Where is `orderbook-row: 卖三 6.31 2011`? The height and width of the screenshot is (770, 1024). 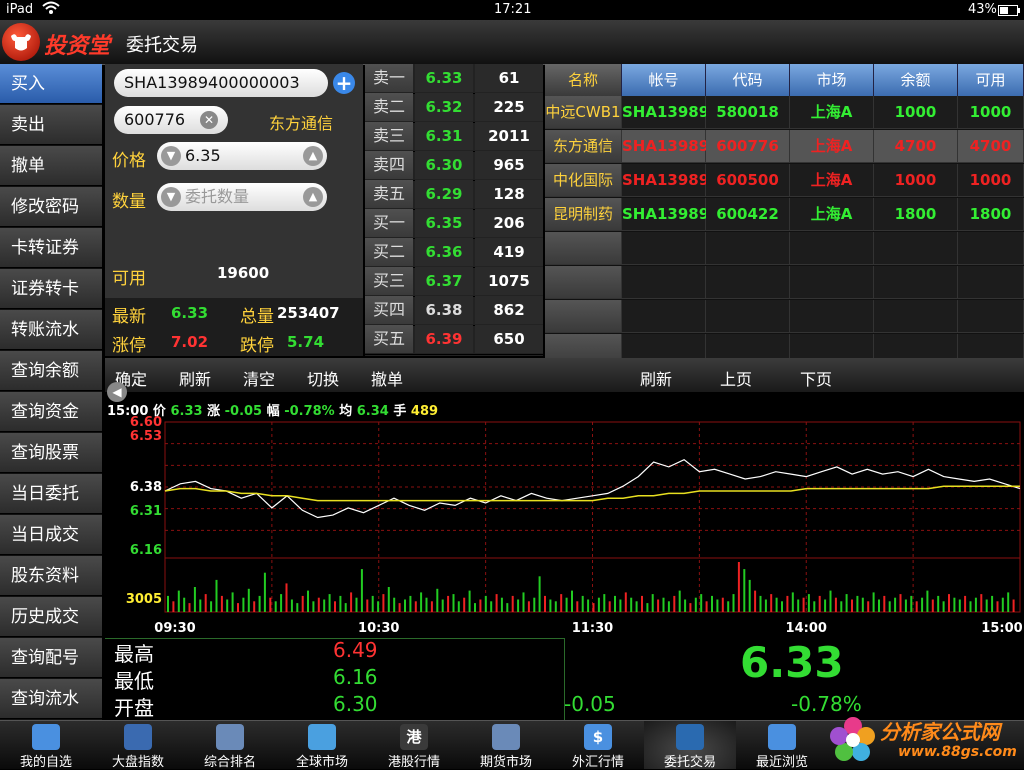
orderbook-row: 卖三 6.31 2011 is located at coordinates (454, 137).